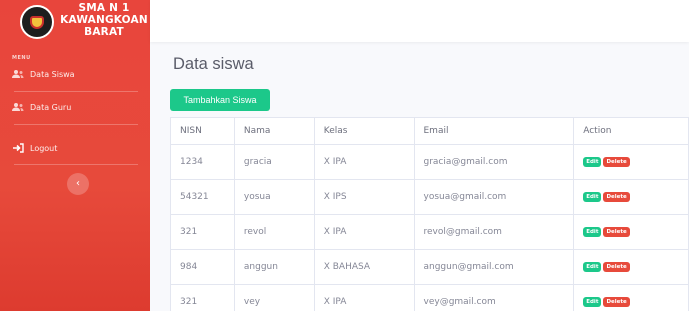 The height and width of the screenshot is (311, 689). I want to click on cell-nama: gracia, so click(274, 162).